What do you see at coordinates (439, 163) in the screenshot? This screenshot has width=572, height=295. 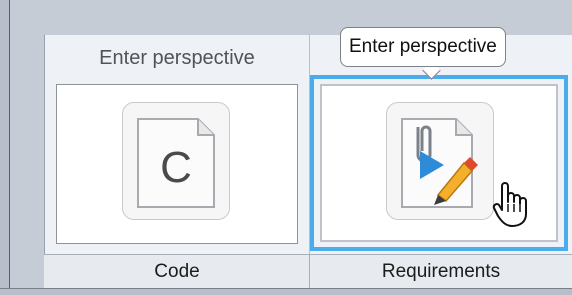 I see `requirements-document-icon` at bounding box center [439, 163].